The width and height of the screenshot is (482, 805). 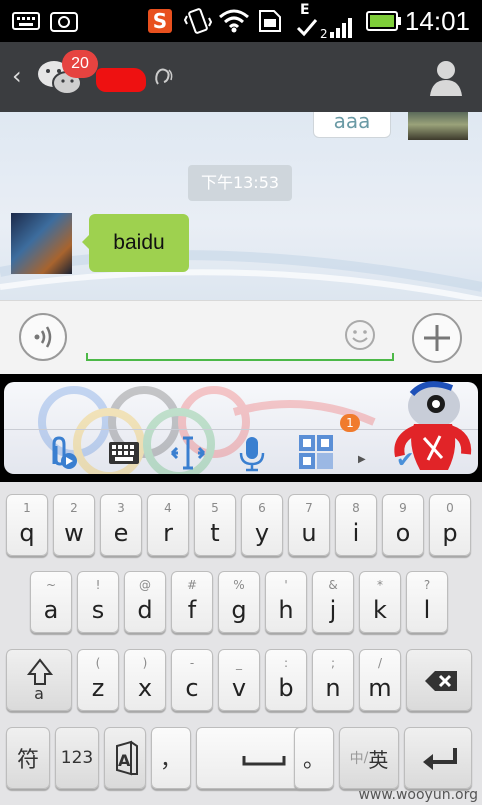 What do you see at coordinates (60, 453) in the screenshot?
I see `attachment-icon` at bounding box center [60, 453].